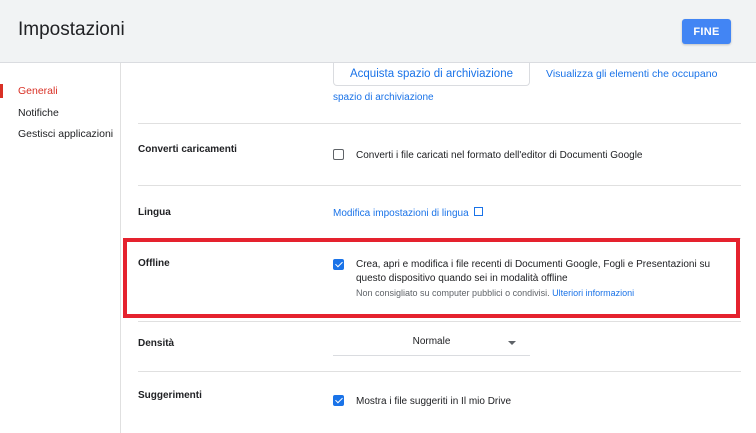  What do you see at coordinates (378, 31) in the screenshot?
I see `dialog-header: Impostazioni FINE` at bounding box center [378, 31].